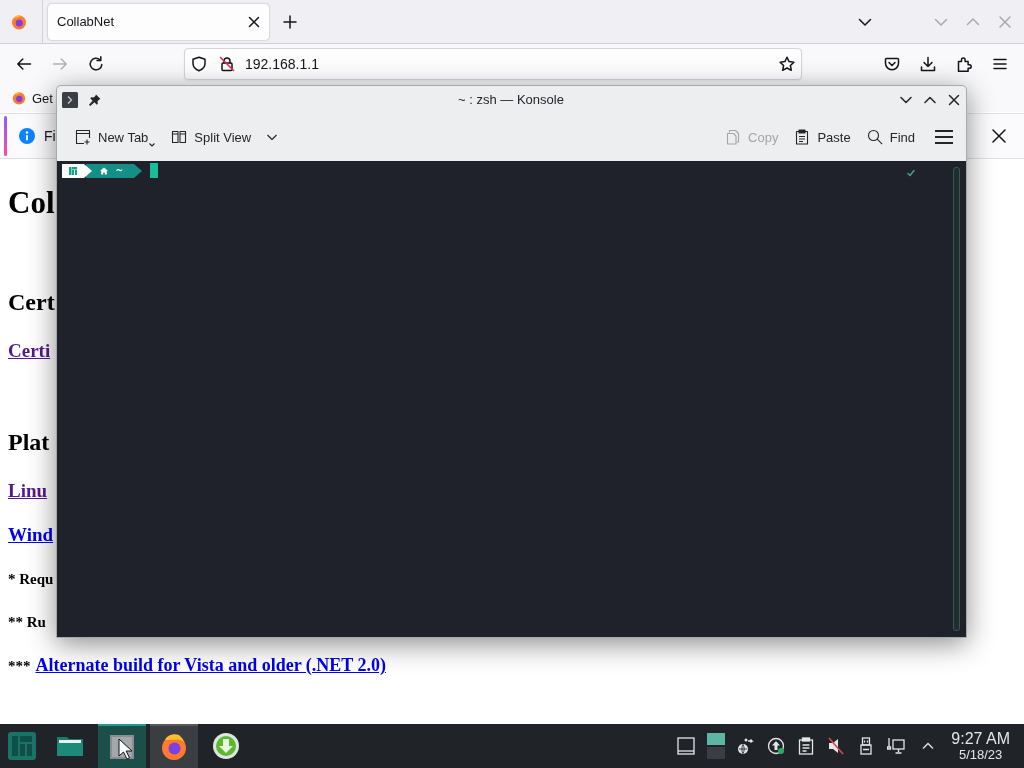  Describe the element at coordinates (836, 746) in the screenshot. I see `speaker-muted-icon` at that location.